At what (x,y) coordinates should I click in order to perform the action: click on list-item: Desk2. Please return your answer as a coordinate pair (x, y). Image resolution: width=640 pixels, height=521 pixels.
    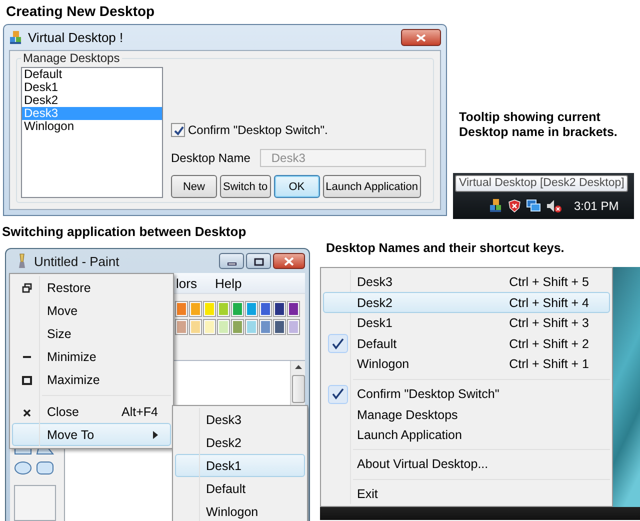
    Looking at the image, I should click on (92, 100).